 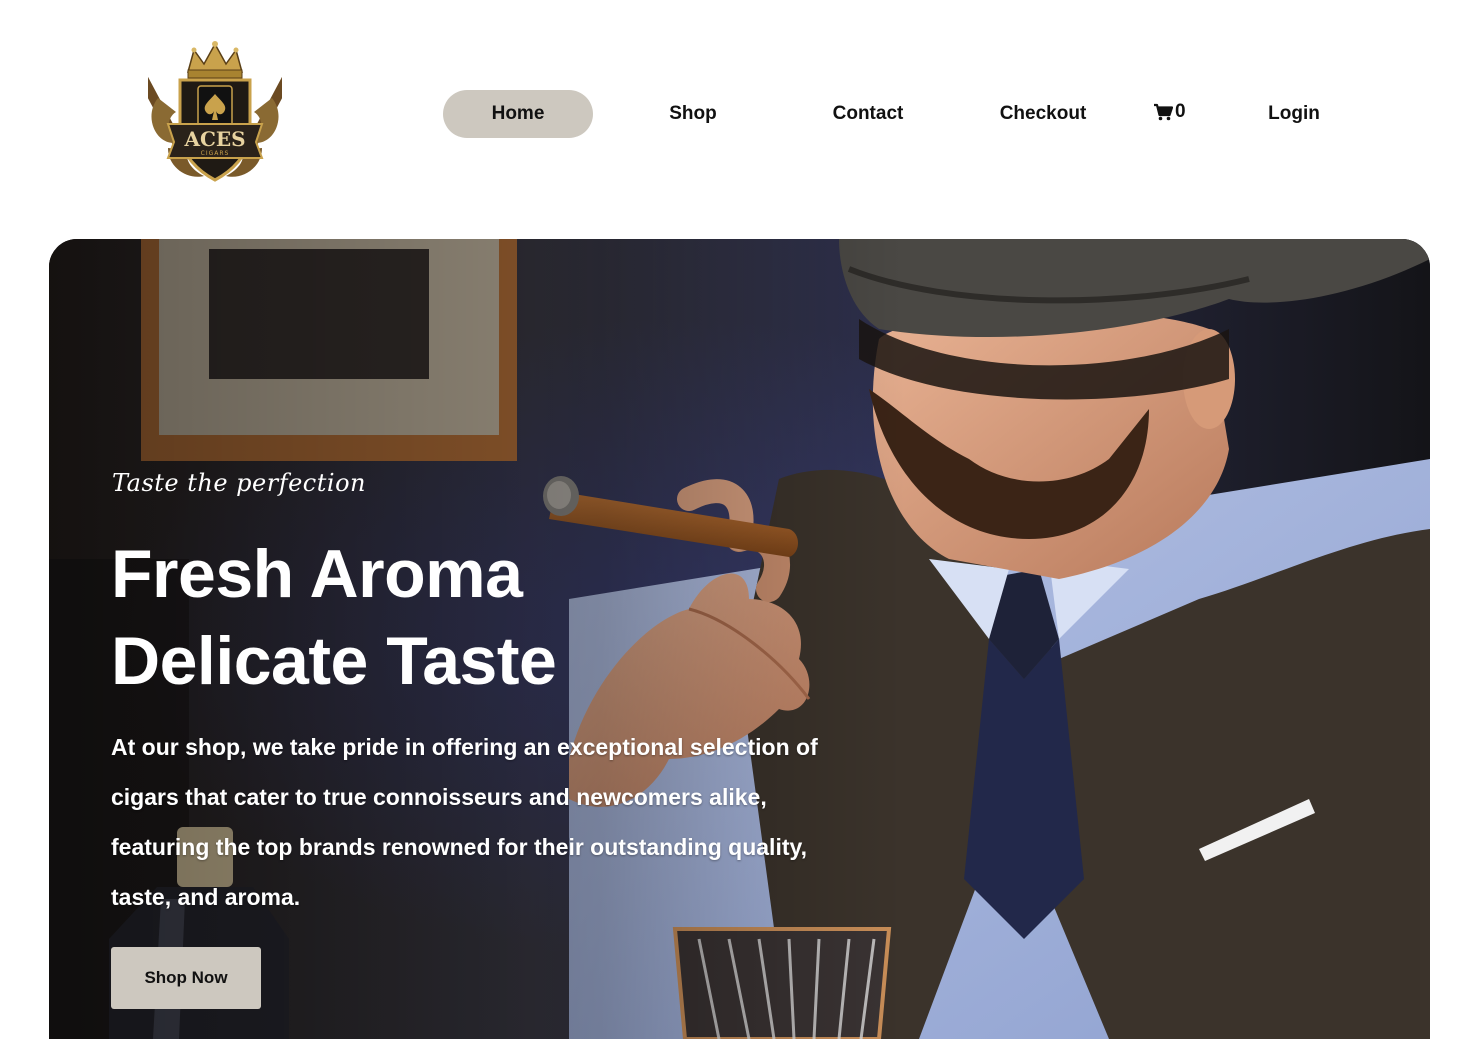 I want to click on cart-count: 0, so click(x=1180, y=111).